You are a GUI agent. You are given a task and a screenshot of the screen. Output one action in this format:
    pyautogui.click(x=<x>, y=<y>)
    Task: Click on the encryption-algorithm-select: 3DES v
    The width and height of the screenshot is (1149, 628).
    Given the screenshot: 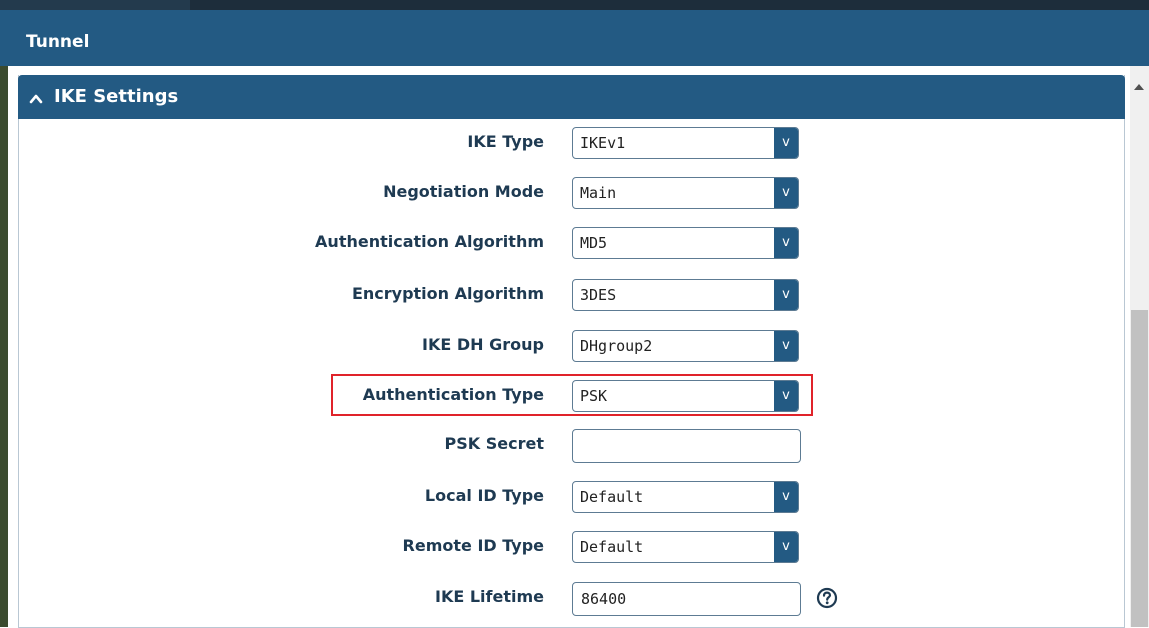 What is the action you would take?
    pyautogui.click(x=685, y=295)
    